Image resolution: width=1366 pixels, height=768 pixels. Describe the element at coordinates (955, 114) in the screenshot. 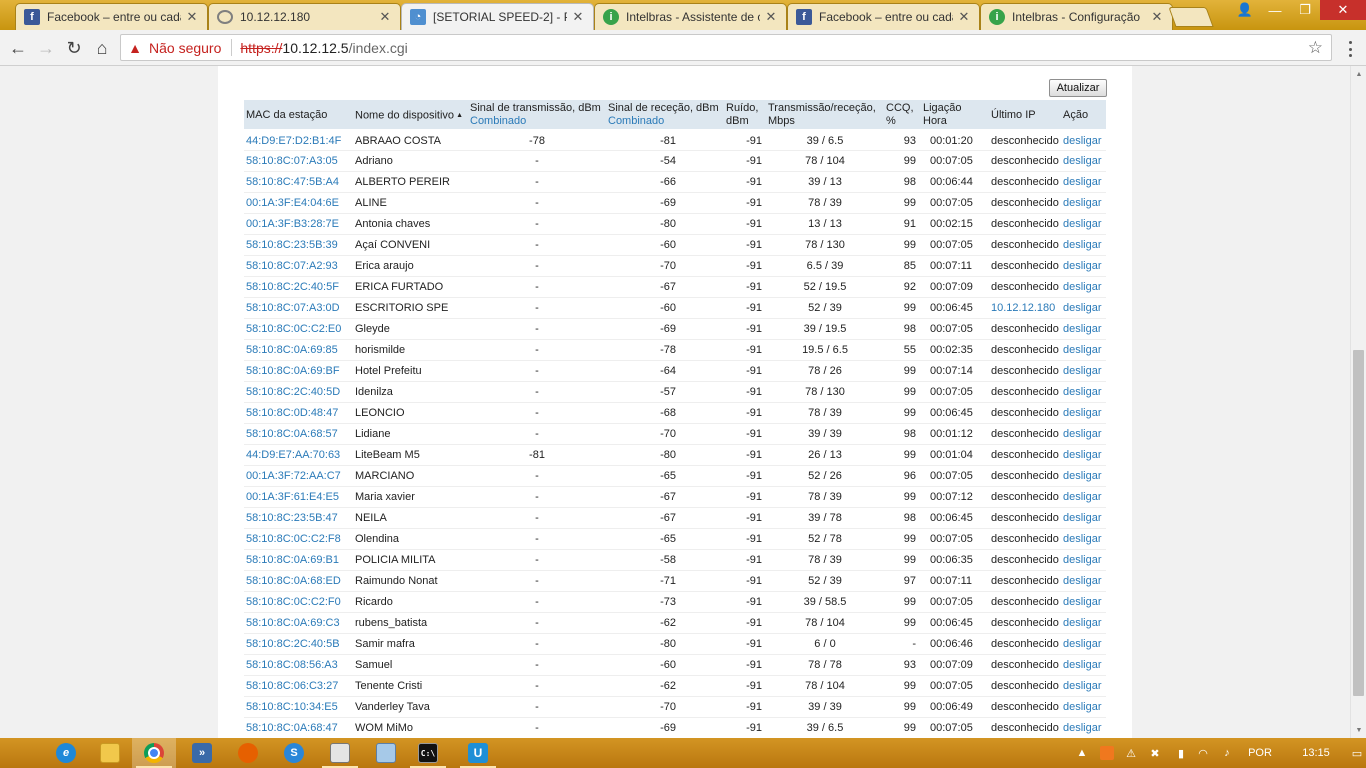

I see `col-connection-time: Ligação Hora` at that location.